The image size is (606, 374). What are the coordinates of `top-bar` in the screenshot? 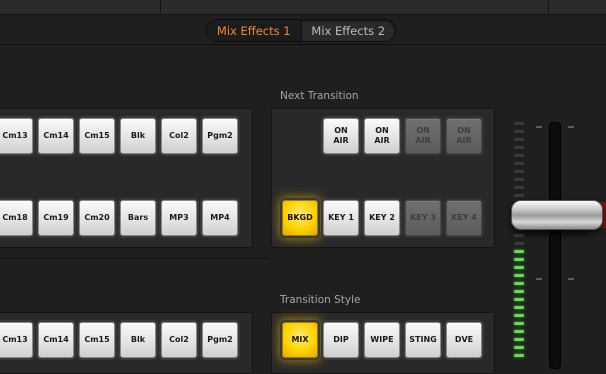 It's located at (303, 7).